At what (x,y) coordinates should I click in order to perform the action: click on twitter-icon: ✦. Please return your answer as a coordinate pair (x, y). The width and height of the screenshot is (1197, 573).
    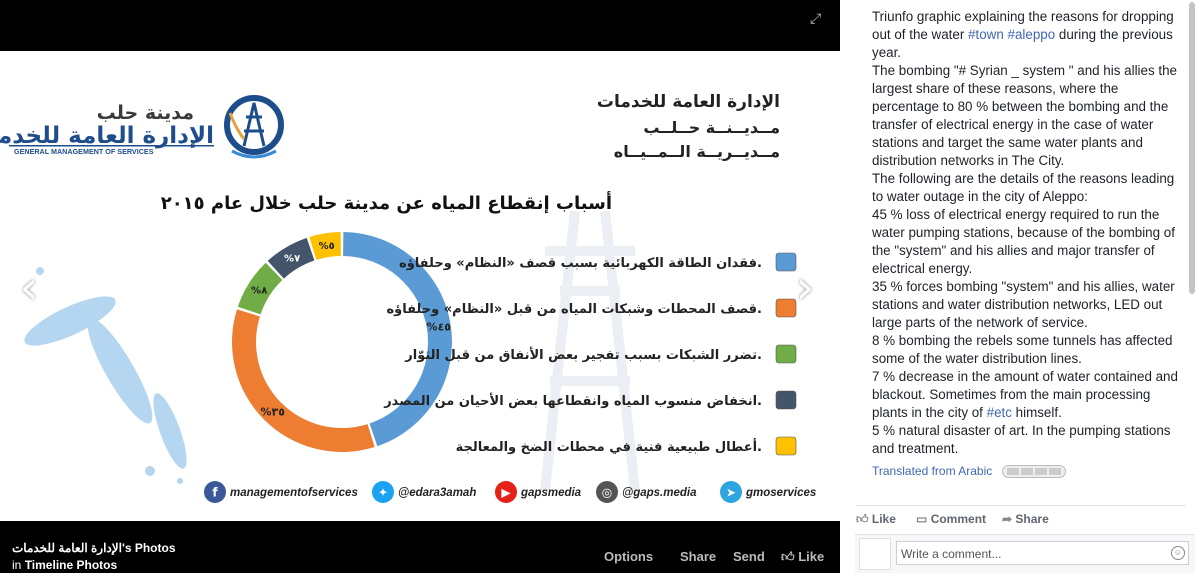
    Looking at the image, I should click on (383, 492).